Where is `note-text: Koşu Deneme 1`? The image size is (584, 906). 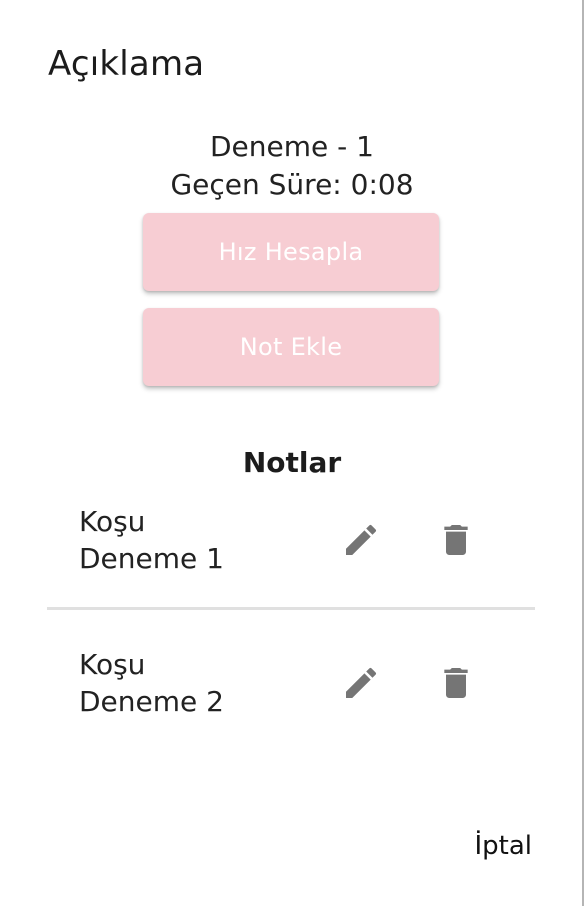 note-text: Koşu Deneme 1 is located at coordinates (151, 540).